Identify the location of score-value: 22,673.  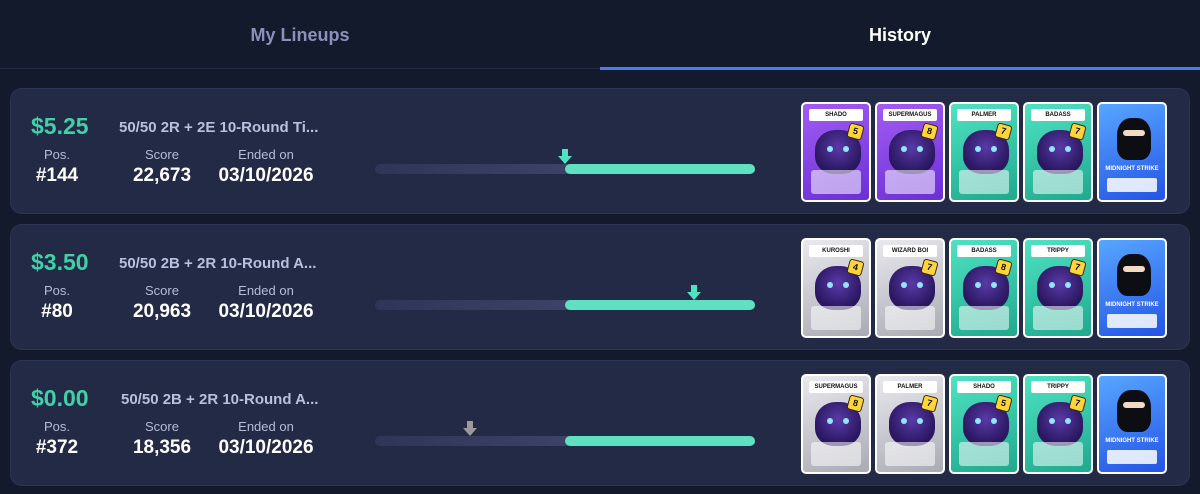
(162, 175).